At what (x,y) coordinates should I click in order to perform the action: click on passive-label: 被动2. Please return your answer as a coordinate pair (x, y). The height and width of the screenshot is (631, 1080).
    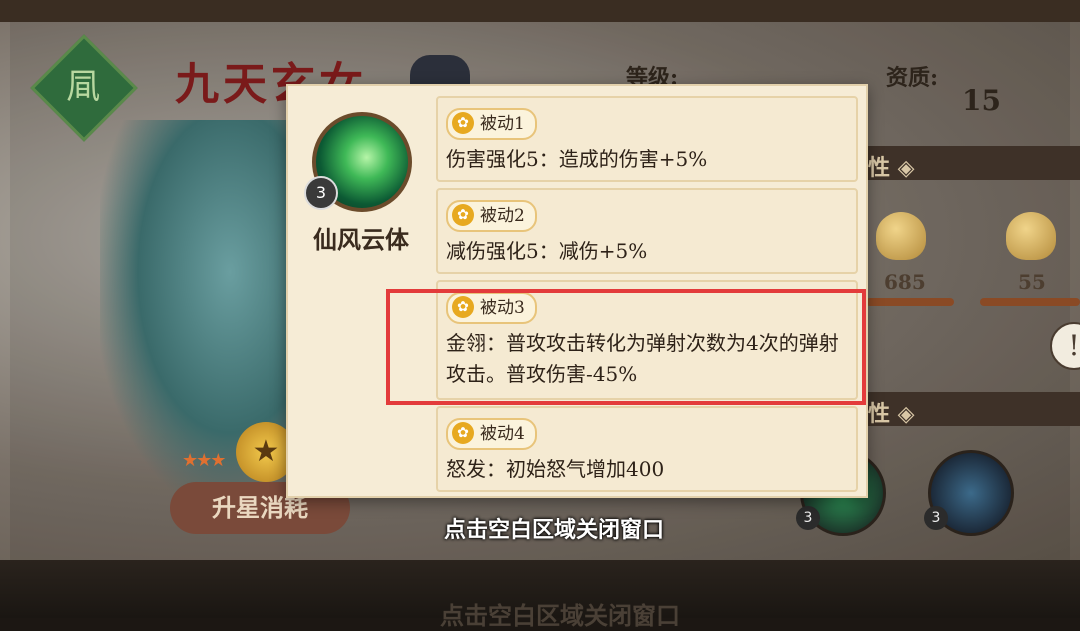
    Looking at the image, I should click on (502, 216).